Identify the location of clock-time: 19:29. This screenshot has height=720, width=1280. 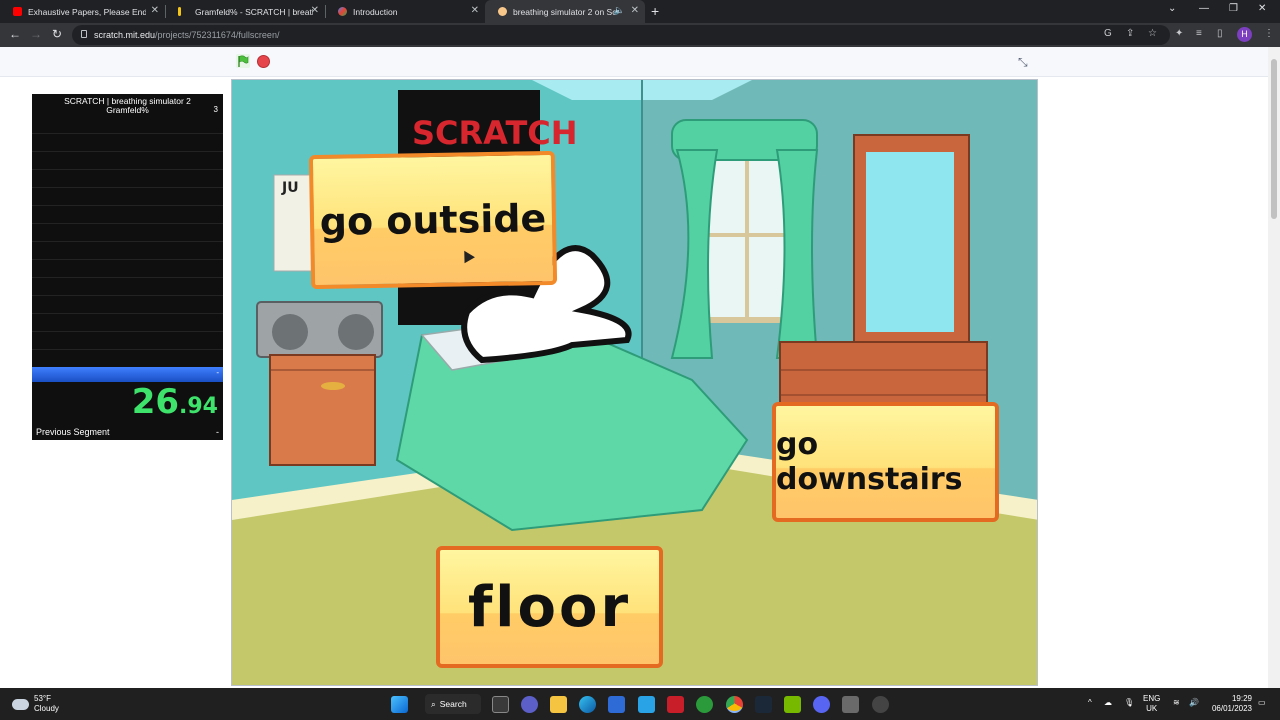
(1241, 698).